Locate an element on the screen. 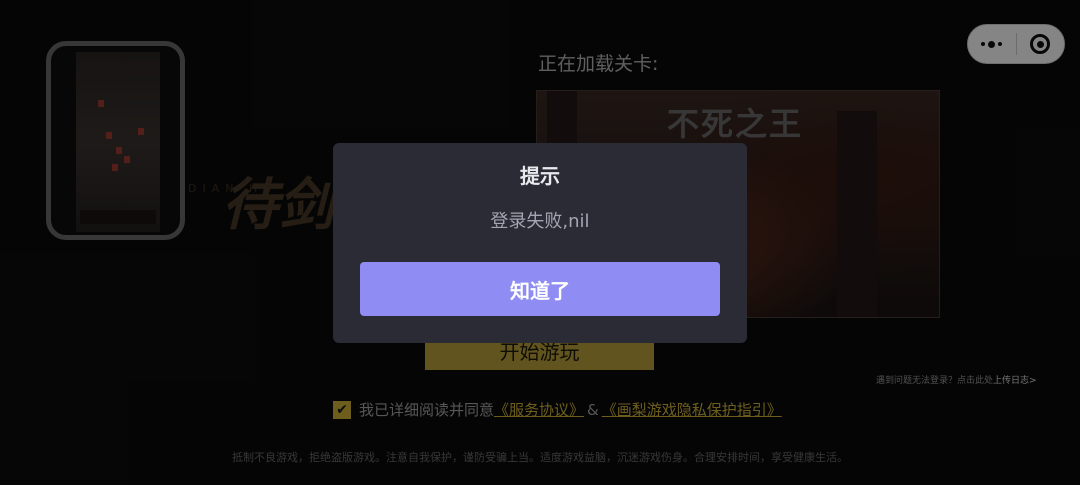 Image resolution: width=1080 pixels, height=485 pixels. dialog-title: 提示 is located at coordinates (540, 176).